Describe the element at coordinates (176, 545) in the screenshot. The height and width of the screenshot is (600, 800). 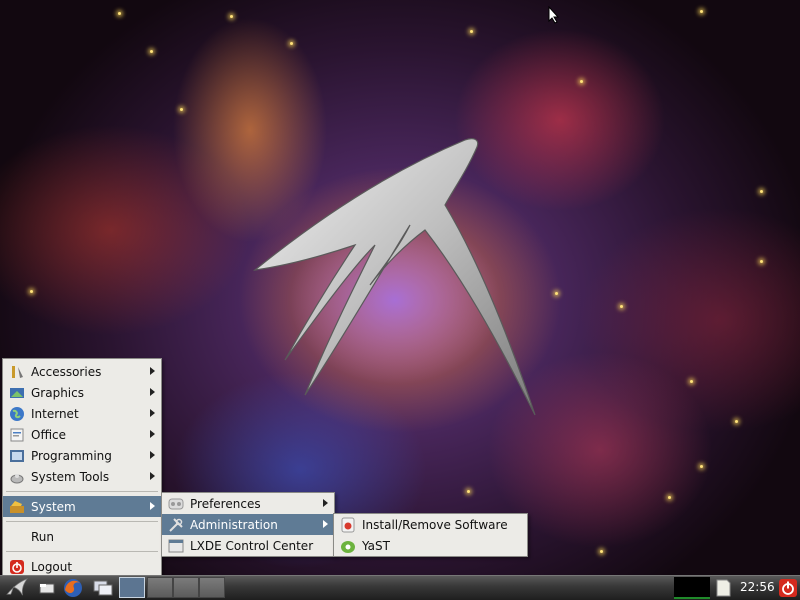
I see `control-center-icon` at that location.